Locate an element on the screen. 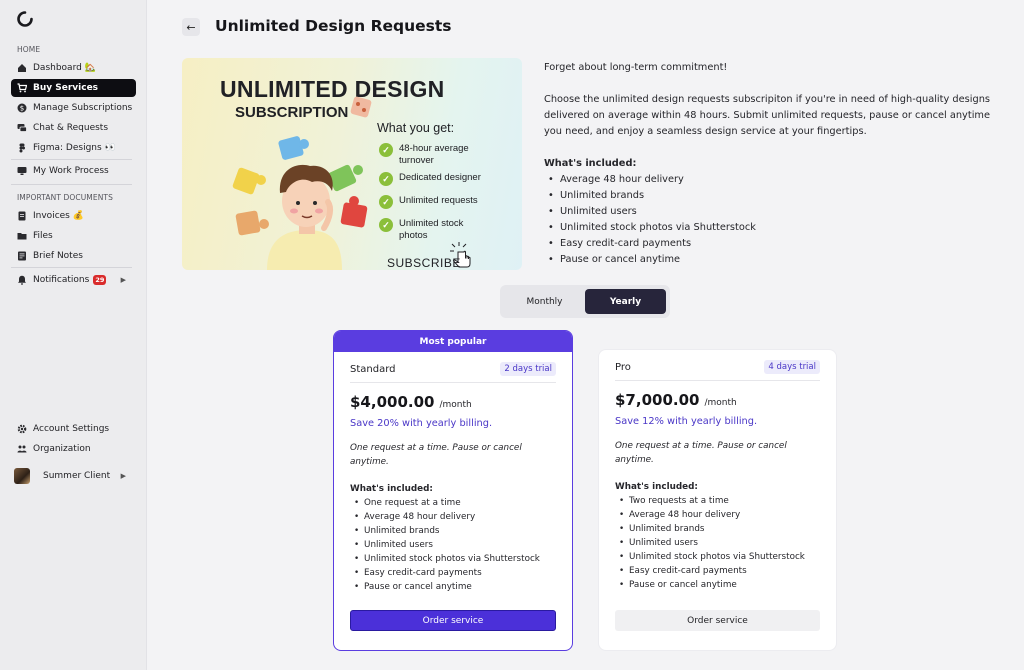 Image resolution: width=1024 pixels, height=670 pixels. trial-badge: 2 days trial is located at coordinates (528, 369).